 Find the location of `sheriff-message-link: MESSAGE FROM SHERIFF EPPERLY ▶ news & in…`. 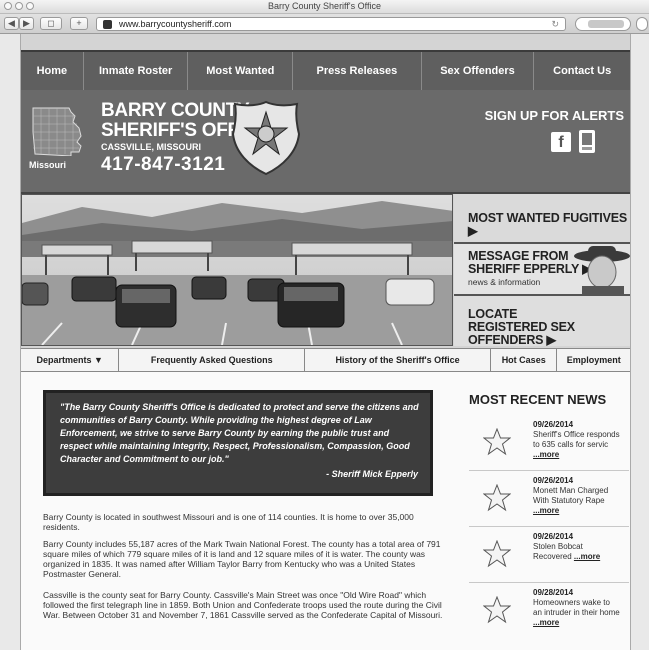

sheriff-message-link: MESSAGE FROM SHERIFF EPPERLY ▶ news & in… is located at coordinates (542, 270).